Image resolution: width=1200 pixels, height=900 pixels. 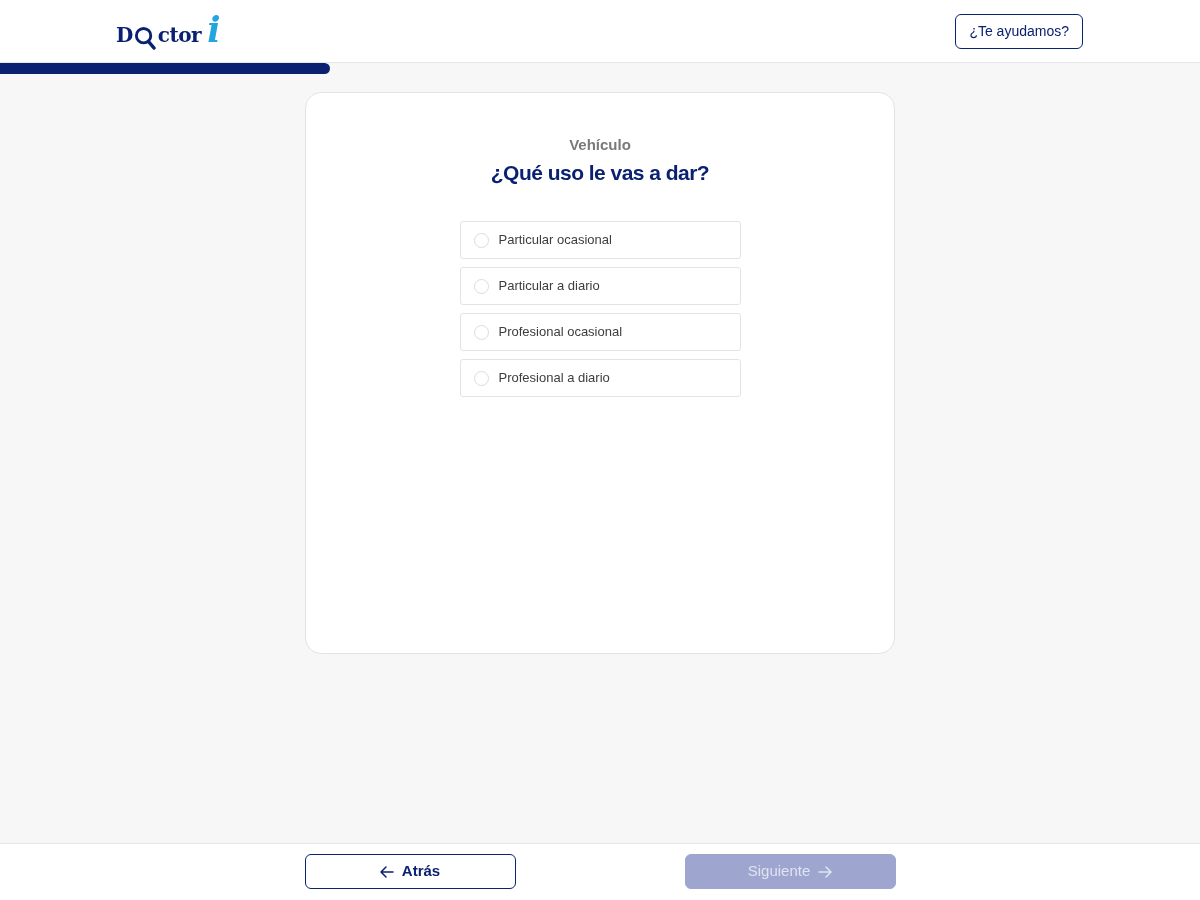 What do you see at coordinates (600, 240) in the screenshot?
I see `option-item: Particular ocasional` at bounding box center [600, 240].